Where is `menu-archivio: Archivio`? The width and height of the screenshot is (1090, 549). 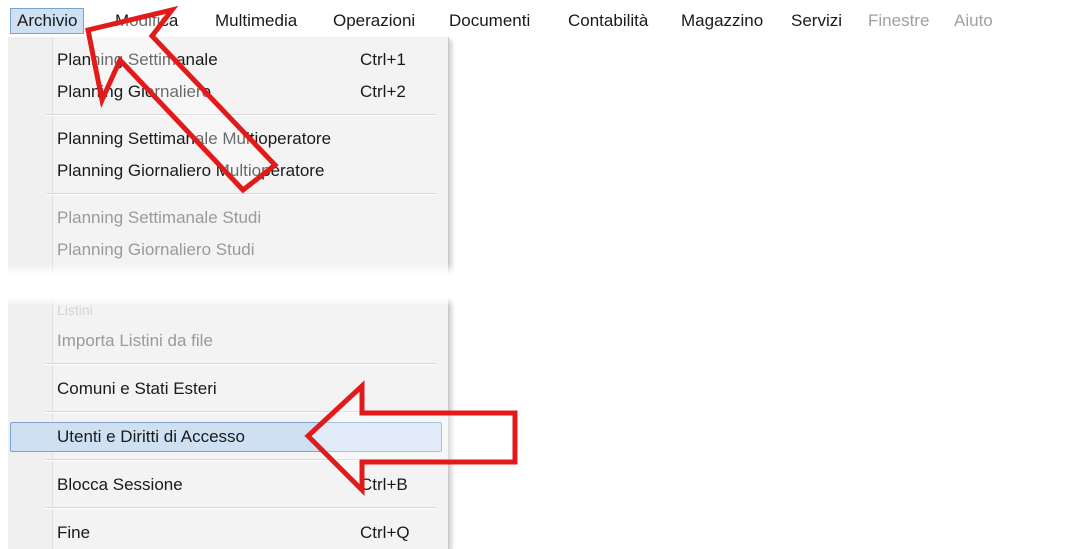
menu-archivio: Archivio is located at coordinates (47, 21).